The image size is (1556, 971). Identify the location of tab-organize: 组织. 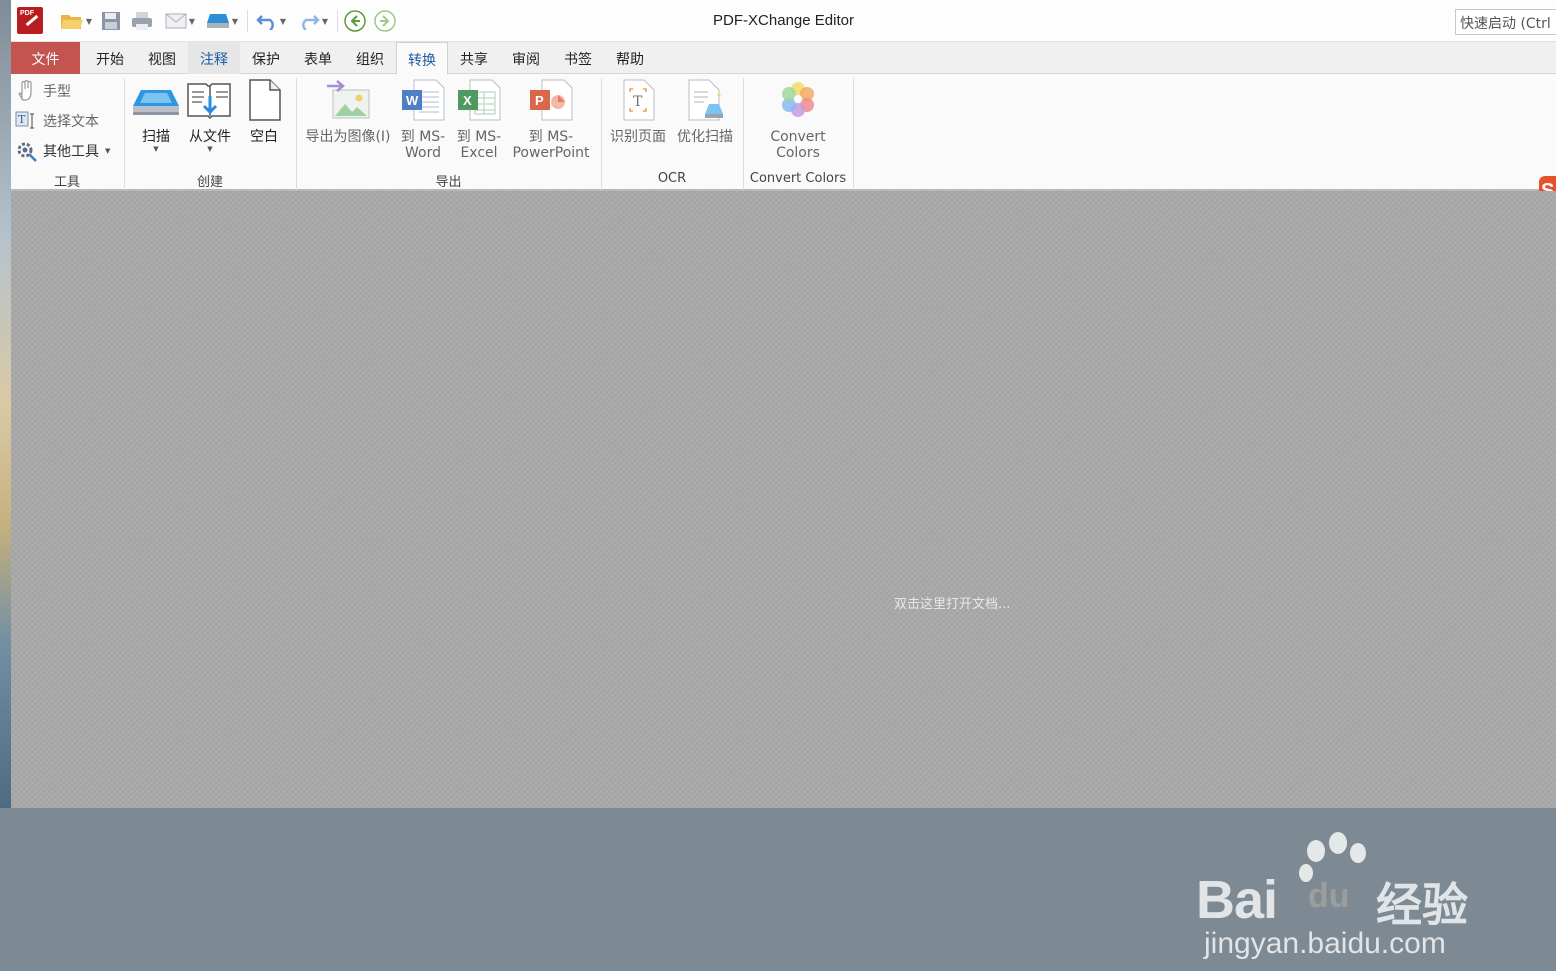
(370, 58).